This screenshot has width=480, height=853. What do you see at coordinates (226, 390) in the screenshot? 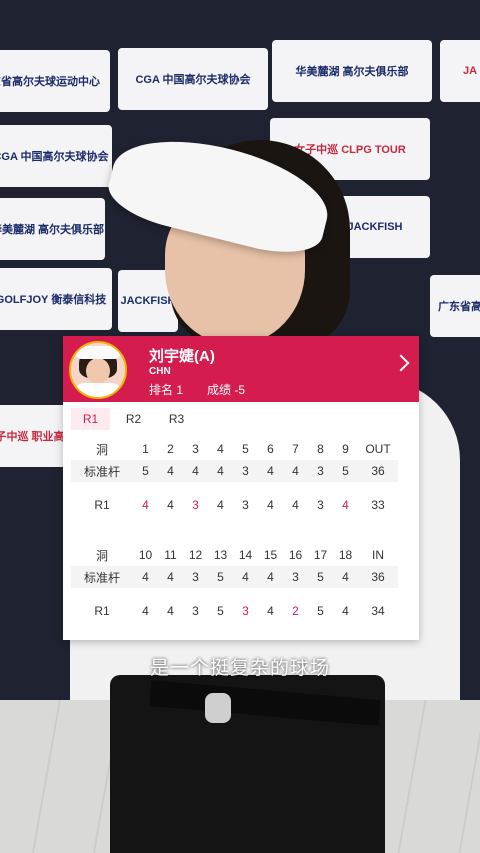
I see `player-score: 成绩 -5` at bounding box center [226, 390].